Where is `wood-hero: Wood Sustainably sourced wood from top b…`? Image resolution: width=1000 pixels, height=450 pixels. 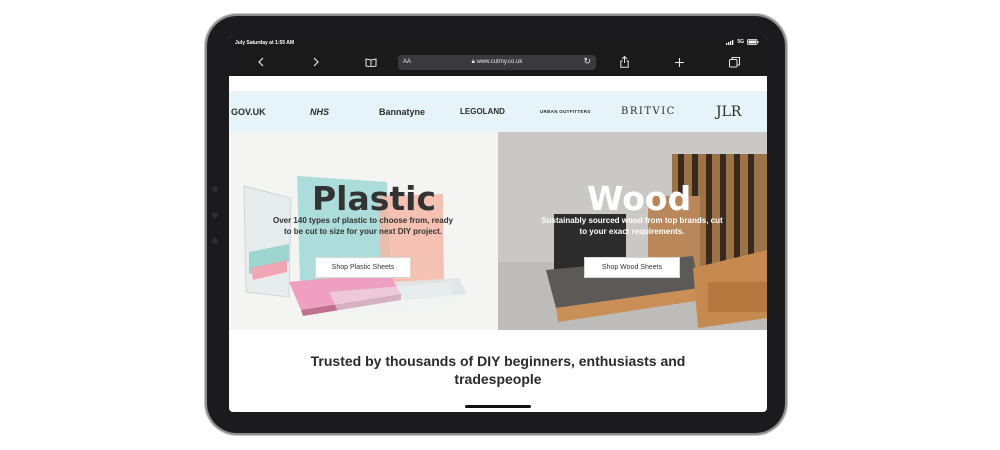 wood-hero: Wood Sustainably sourced wood from top b… is located at coordinates (632, 231).